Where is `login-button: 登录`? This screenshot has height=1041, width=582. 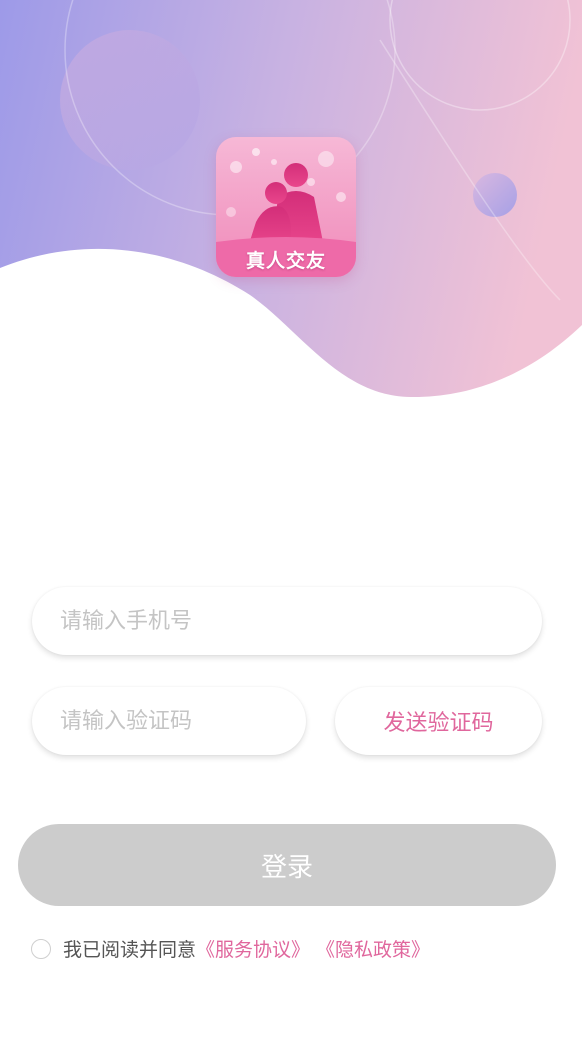 login-button: 登录 is located at coordinates (287, 865).